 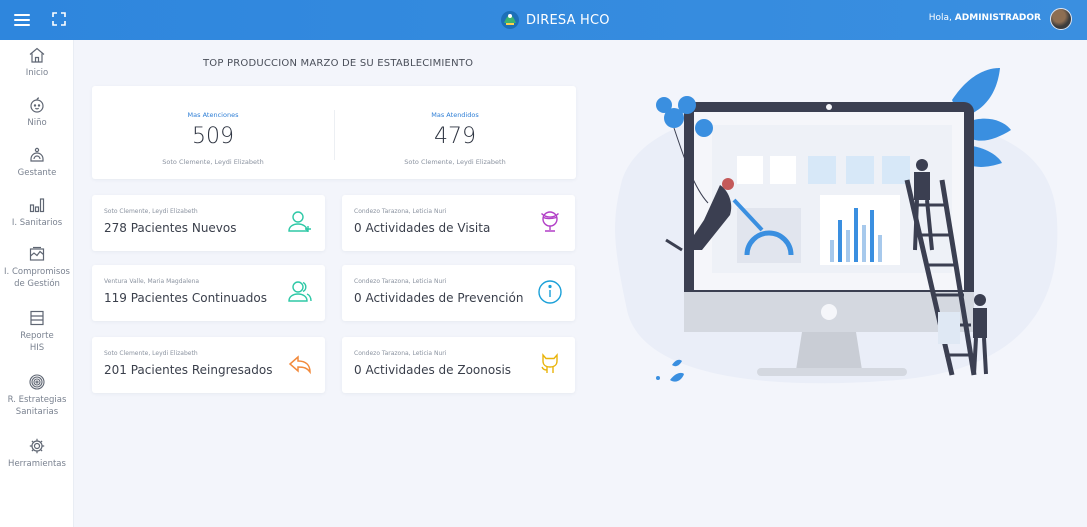 What do you see at coordinates (37, 336) in the screenshot?
I see `sidebar-item-label: Reporte` at bounding box center [37, 336].